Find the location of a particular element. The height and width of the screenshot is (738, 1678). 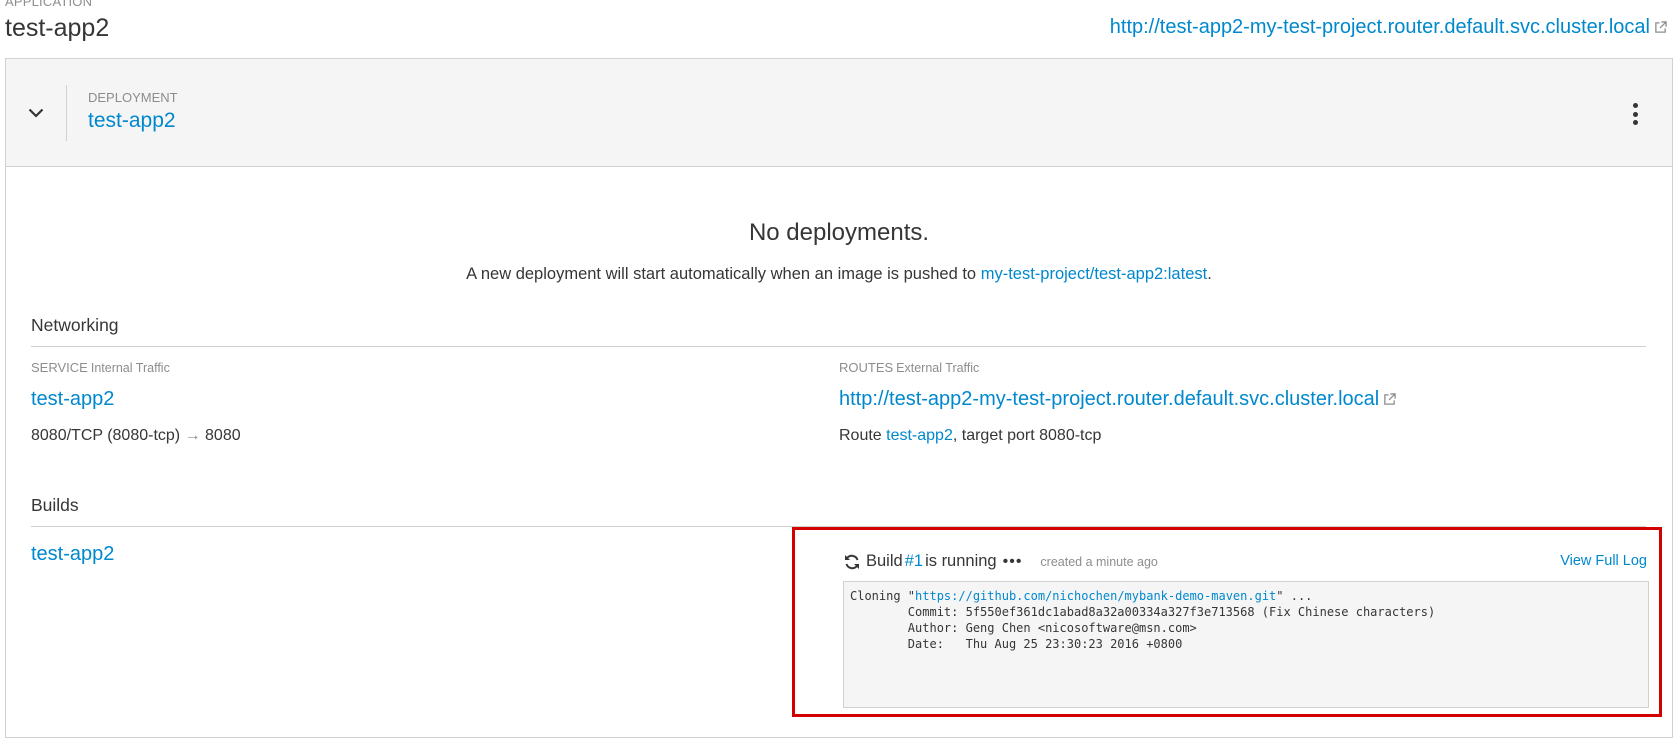

chevron-down-icon is located at coordinates (36, 113).